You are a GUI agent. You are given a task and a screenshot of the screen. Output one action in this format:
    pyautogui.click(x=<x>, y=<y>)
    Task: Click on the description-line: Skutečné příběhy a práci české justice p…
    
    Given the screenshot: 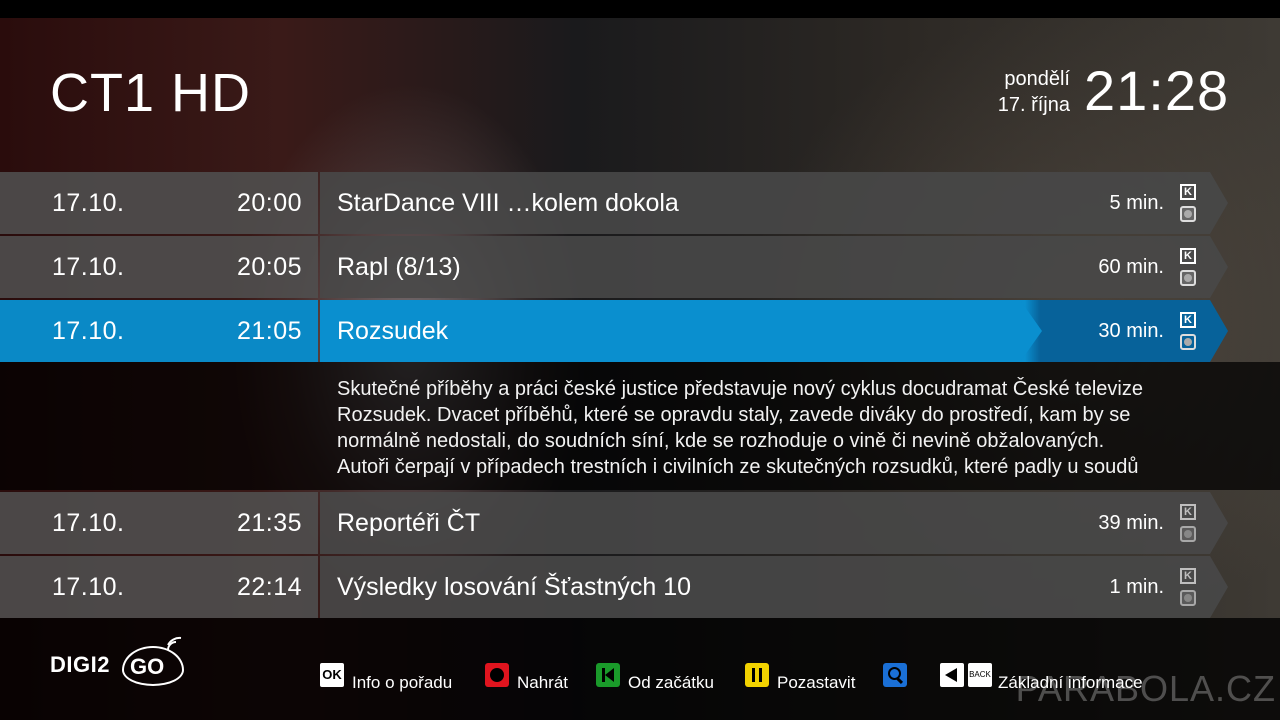 What is the action you would take?
    pyautogui.click(x=740, y=389)
    